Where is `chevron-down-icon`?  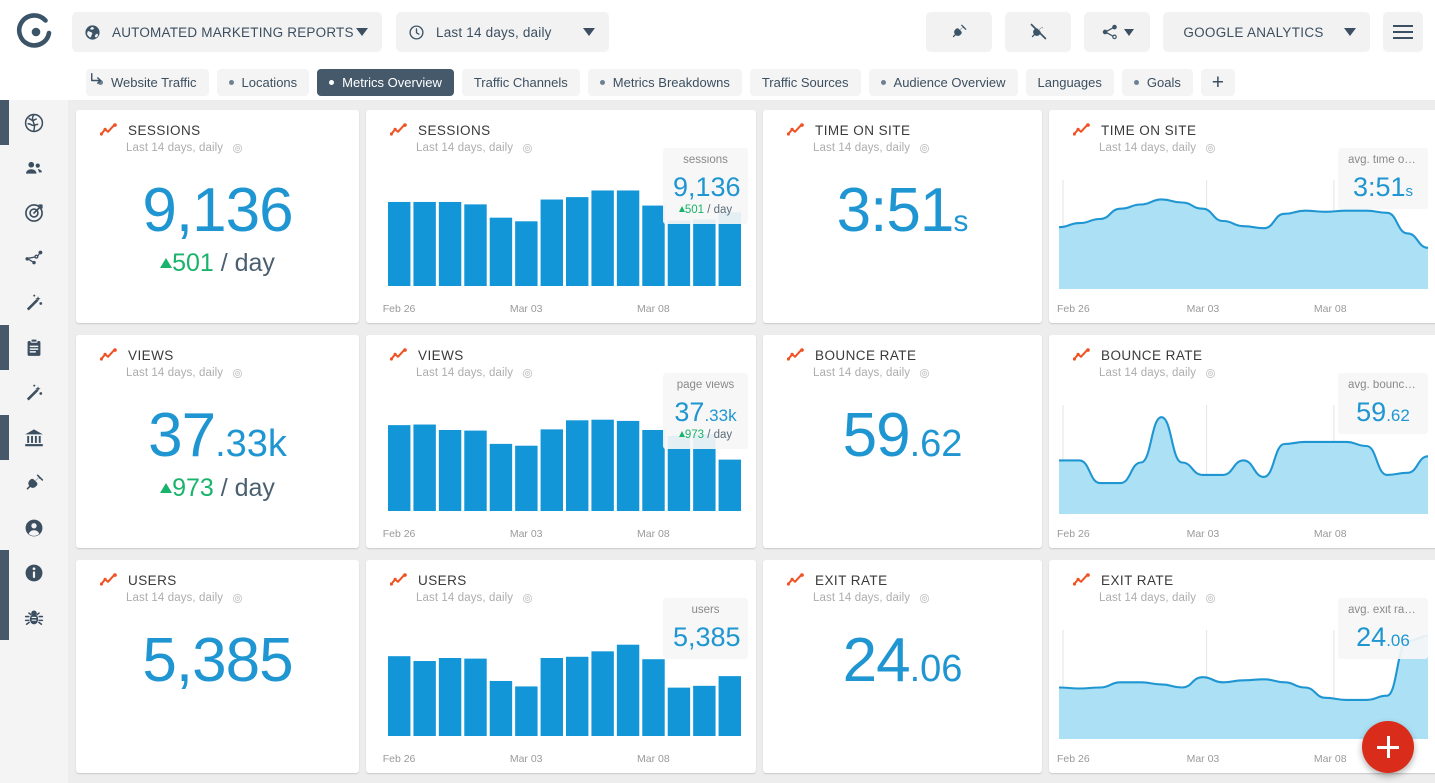 chevron-down-icon is located at coordinates (589, 32).